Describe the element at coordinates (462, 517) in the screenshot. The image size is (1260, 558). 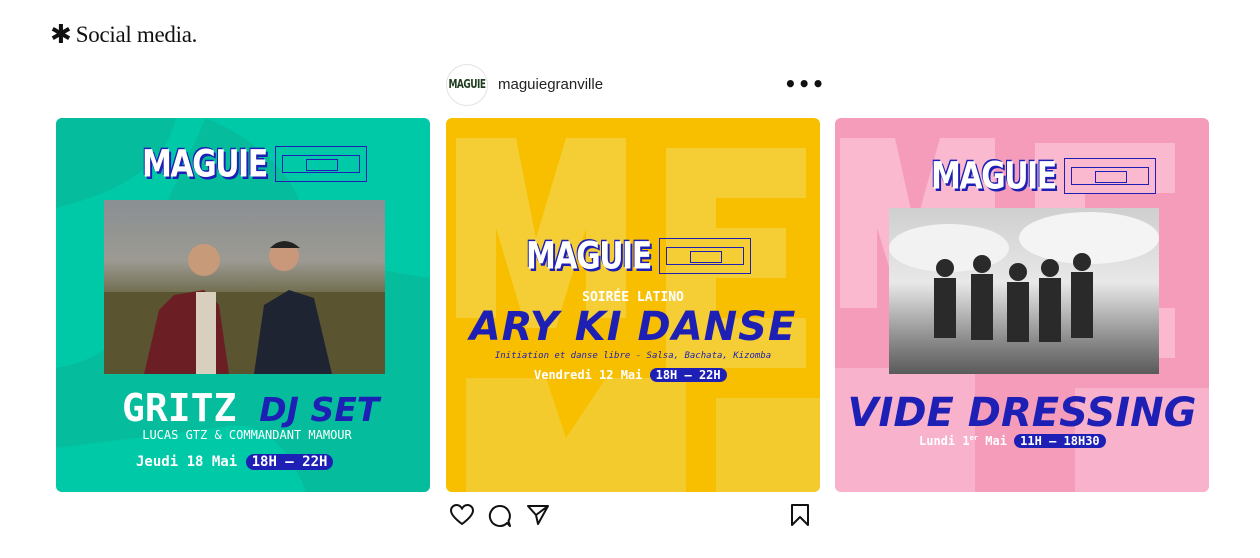
I see `heart-icon` at that location.